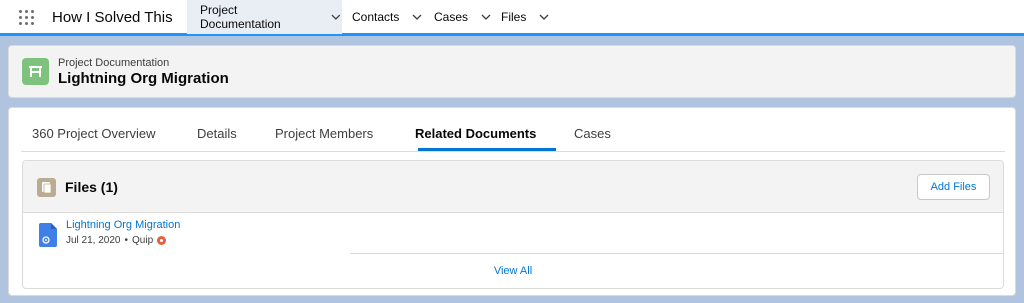 The height and width of the screenshot is (303, 1024). Describe the element at coordinates (592, 133) in the screenshot. I see `tab-cases: Cases` at that location.